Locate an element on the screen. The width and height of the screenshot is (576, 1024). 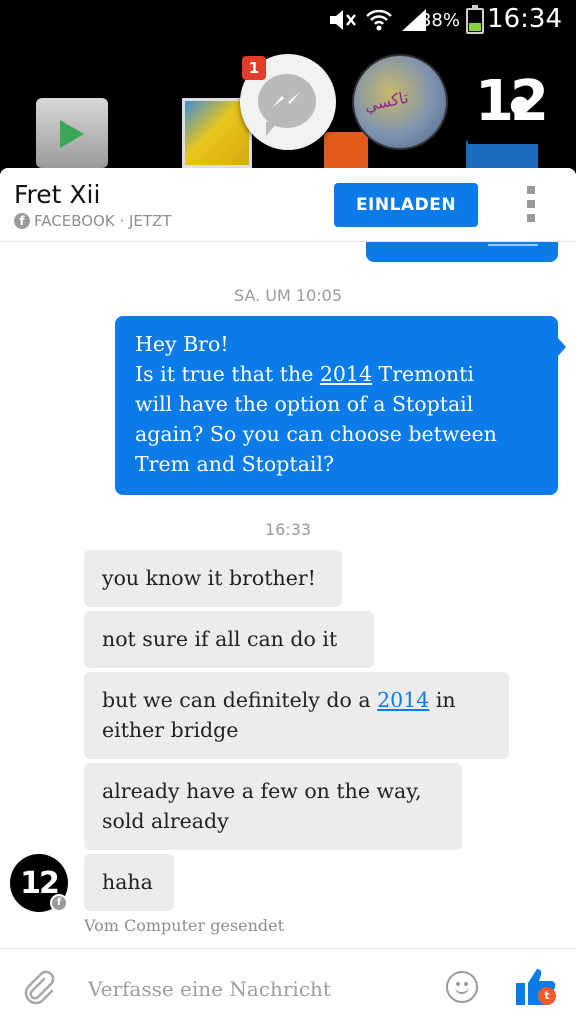
unread-badge: 1 is located at coordinates (254, 68).